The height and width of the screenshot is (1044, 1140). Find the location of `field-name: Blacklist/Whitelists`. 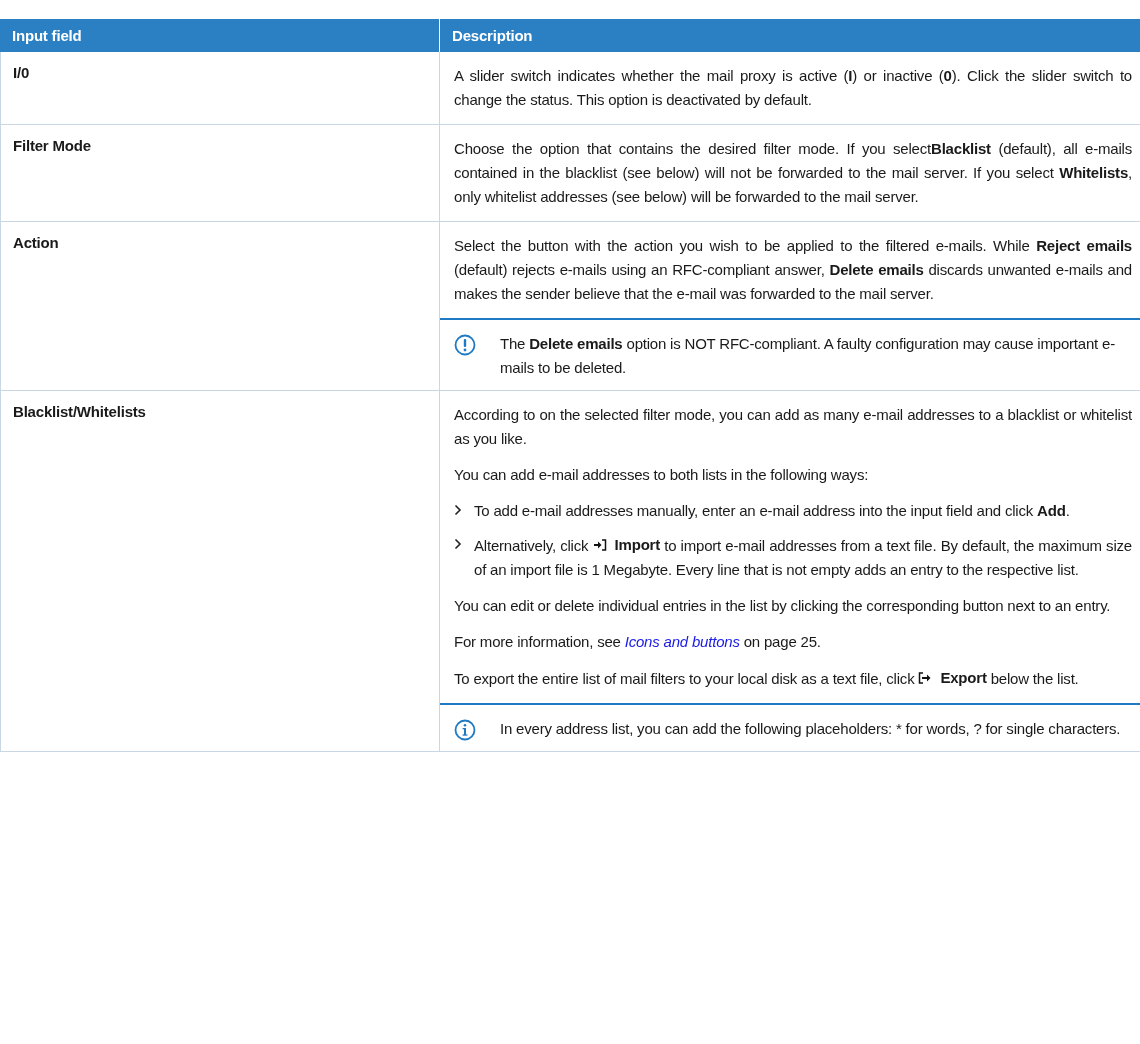

field-name: Blacklist/Whitelists is located at coordinates (79, 411).